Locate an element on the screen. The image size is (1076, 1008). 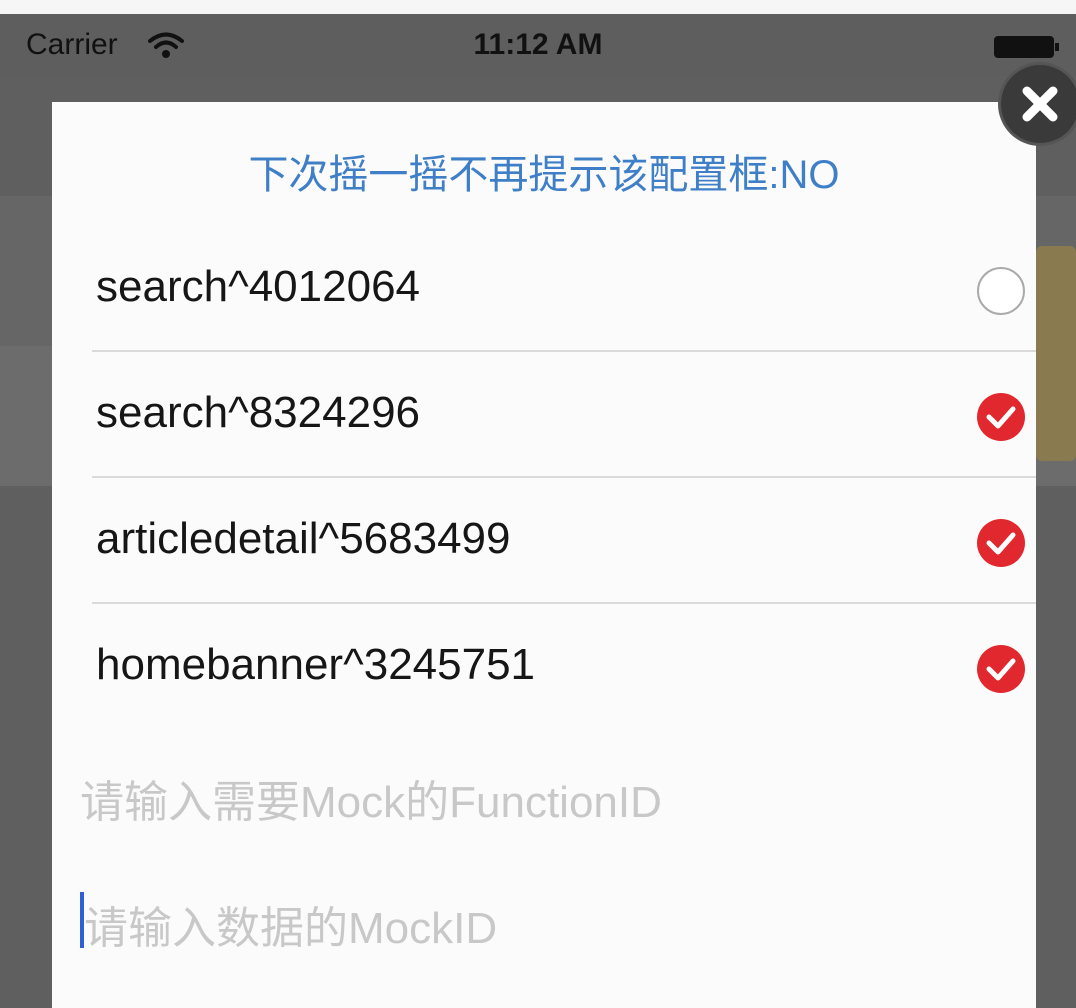
empty-circle-icon is located at coordinates (1001, 291).